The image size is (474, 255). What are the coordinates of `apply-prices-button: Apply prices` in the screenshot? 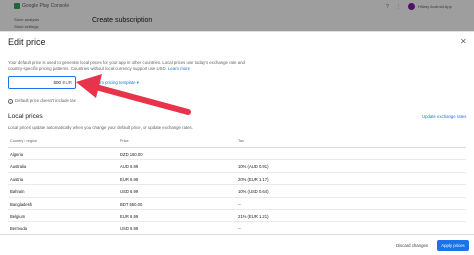 It's located at (453, 245).